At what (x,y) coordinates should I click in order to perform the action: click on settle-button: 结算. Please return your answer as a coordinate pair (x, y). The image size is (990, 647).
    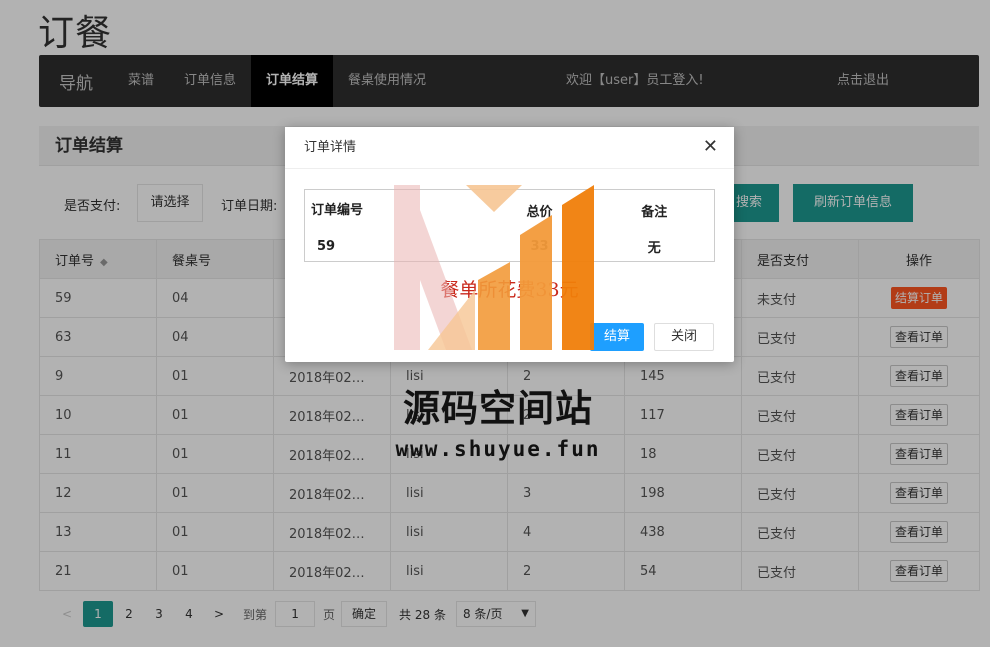
    Looking at the image, I should click on (617, 337).